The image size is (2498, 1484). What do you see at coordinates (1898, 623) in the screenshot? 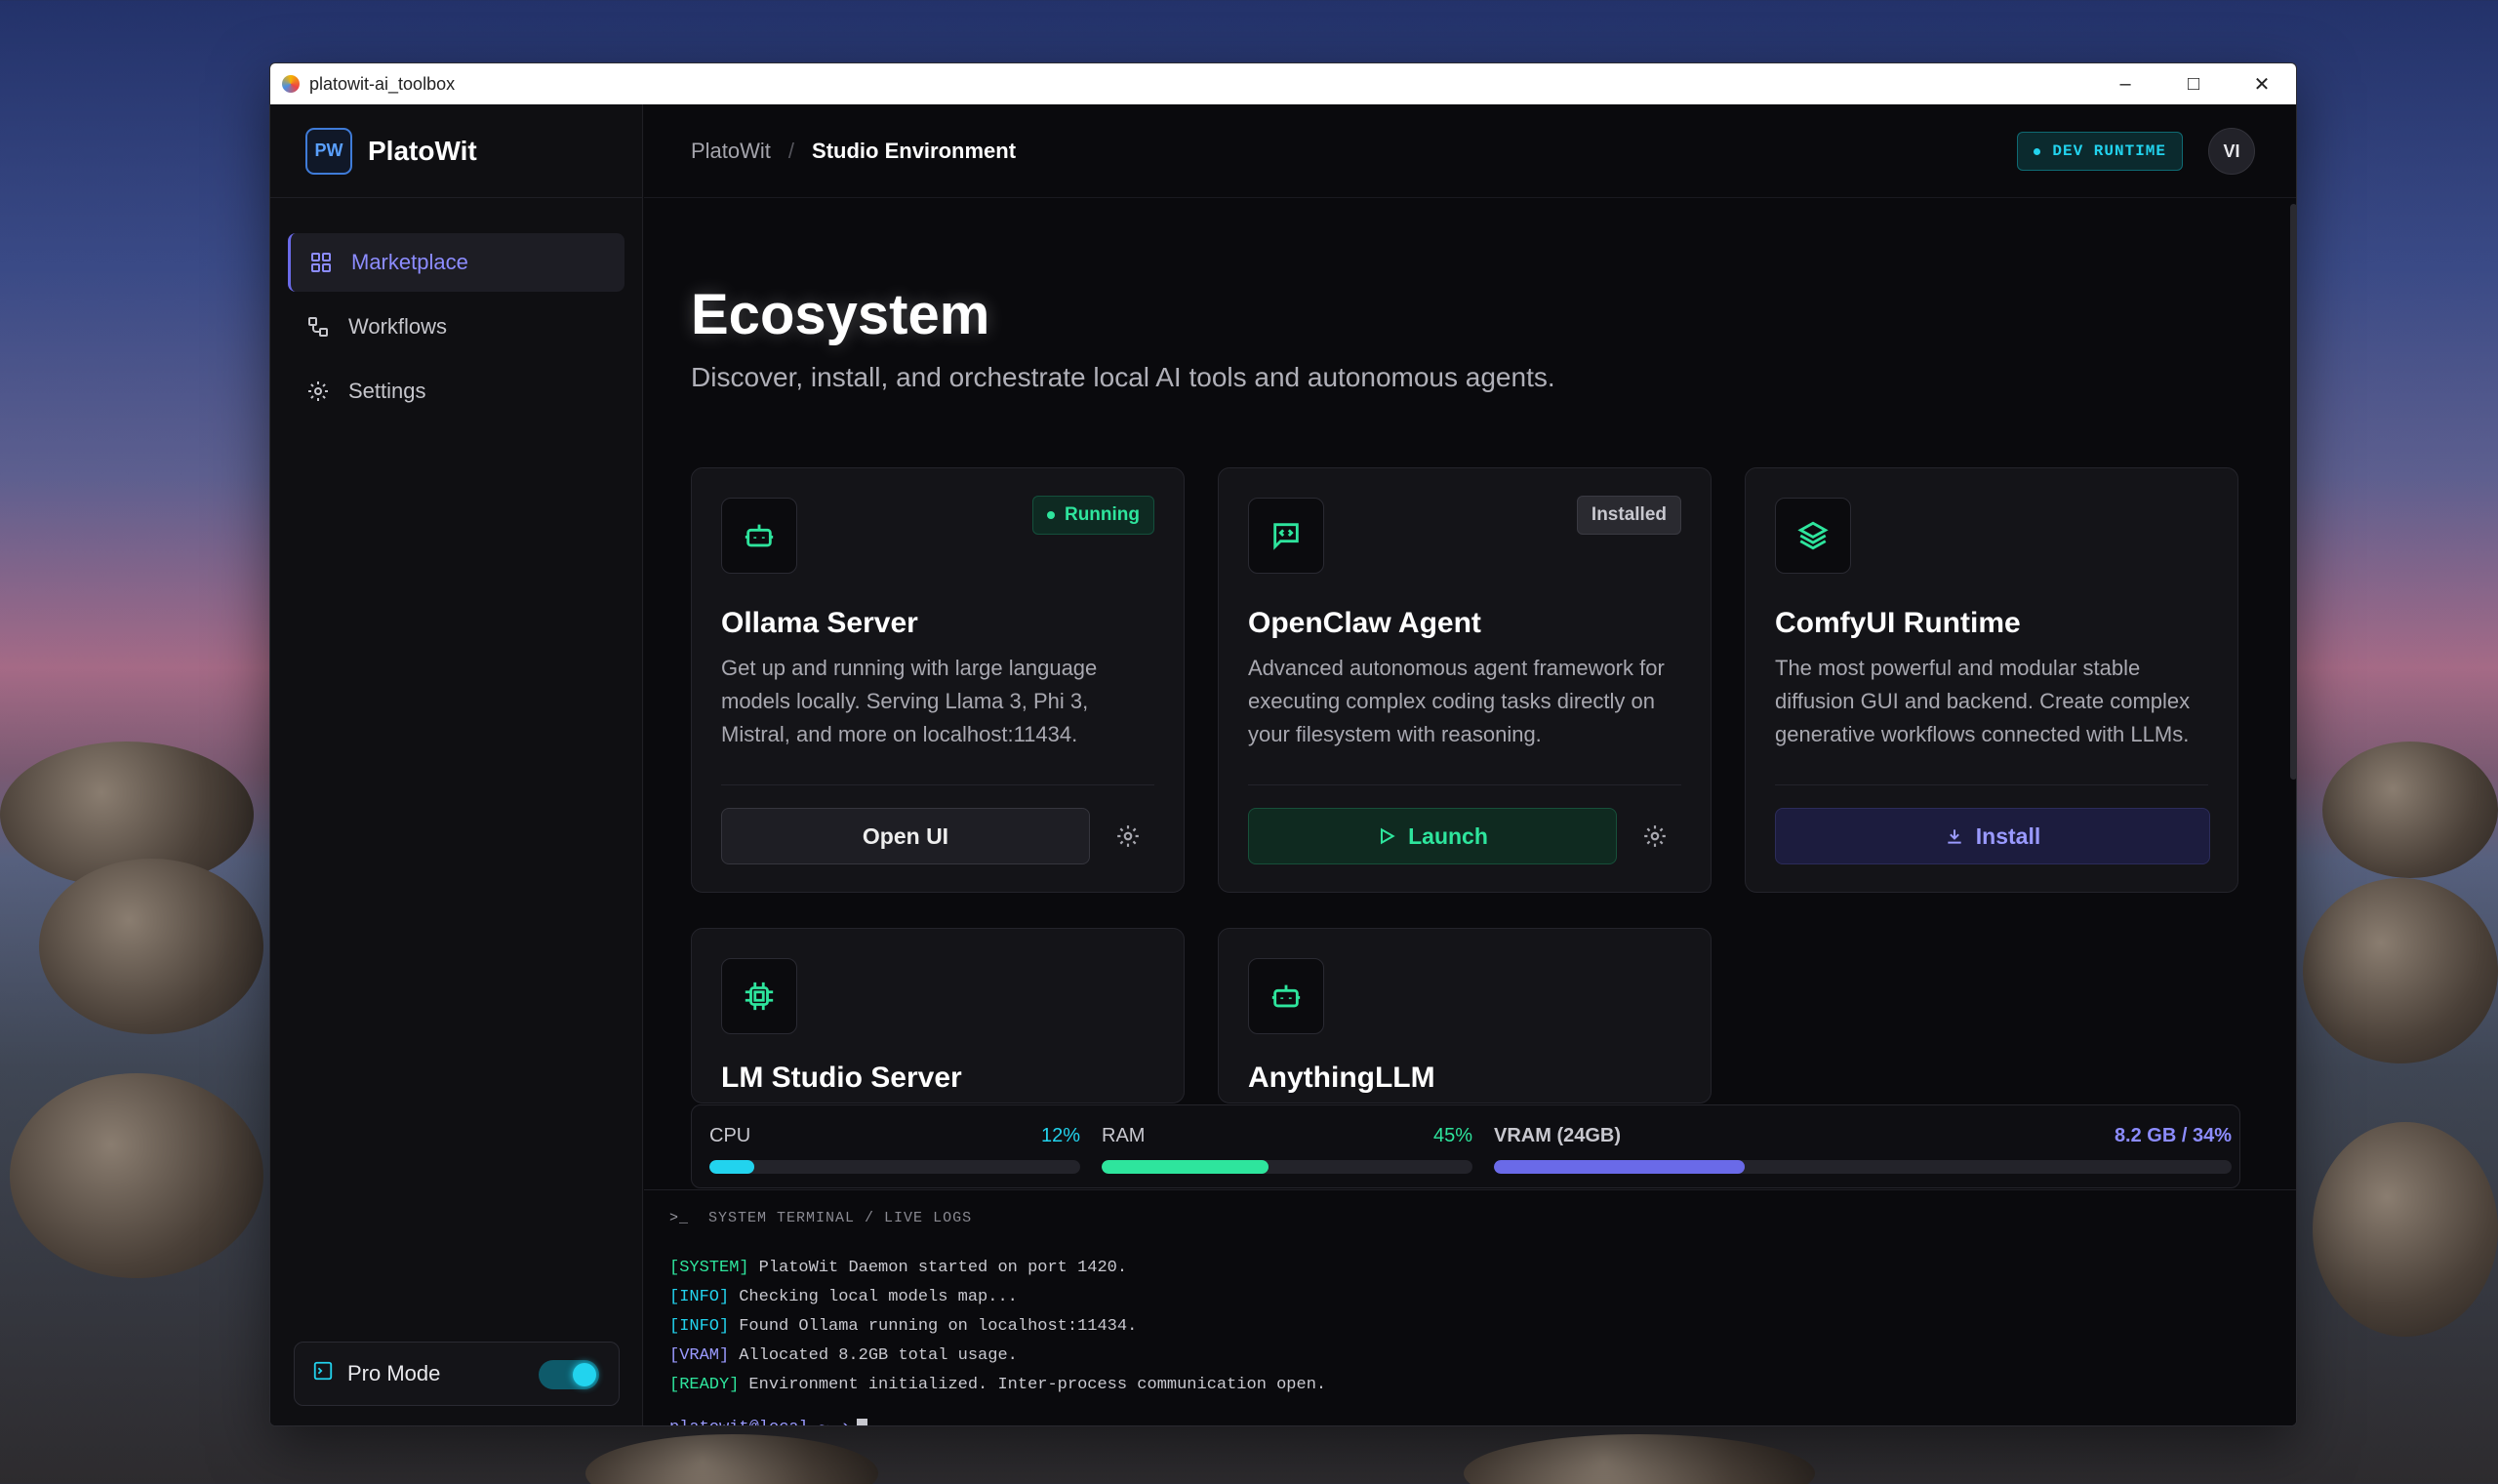
I see `card-title: ComfyUI Runtime` at bounding box center [1898, 623].